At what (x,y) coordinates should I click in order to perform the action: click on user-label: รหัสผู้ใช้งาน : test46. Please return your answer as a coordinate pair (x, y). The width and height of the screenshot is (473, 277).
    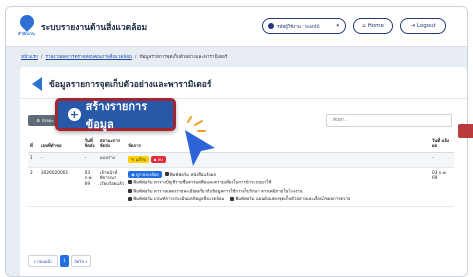
    Looking at the image, I should click on (298, 27).